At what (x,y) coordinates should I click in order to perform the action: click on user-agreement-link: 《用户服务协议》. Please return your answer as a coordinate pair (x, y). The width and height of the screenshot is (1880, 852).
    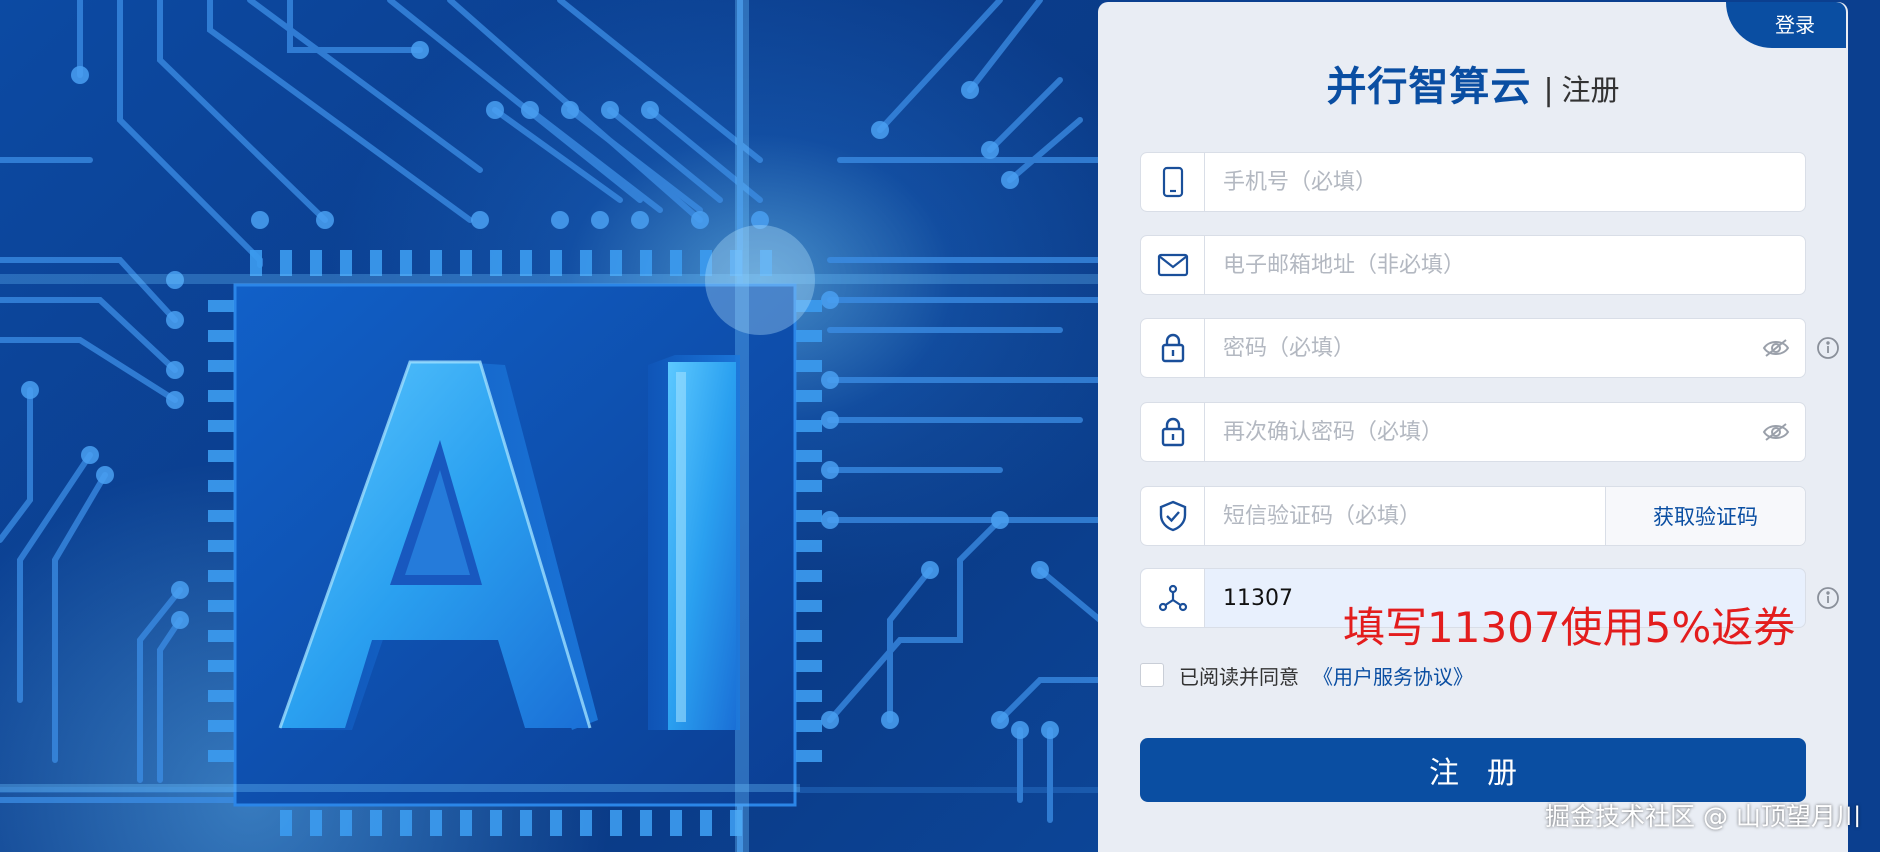
    Looking at the image, I should click on (1393, 675).